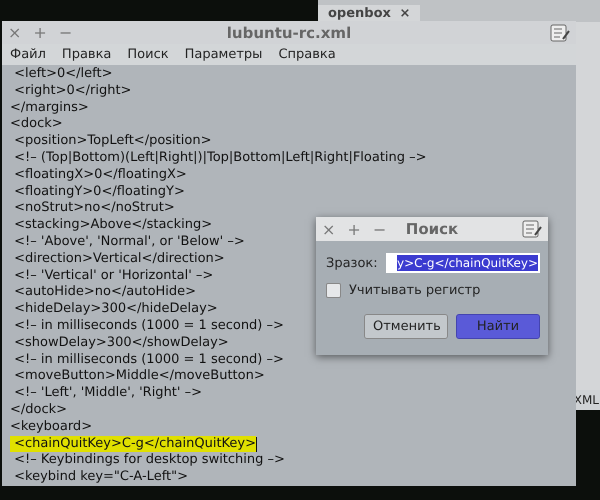  Describe the element at coordinates (406, 326) in the screenshot. I see `cancel-button: Отменить` at that location.